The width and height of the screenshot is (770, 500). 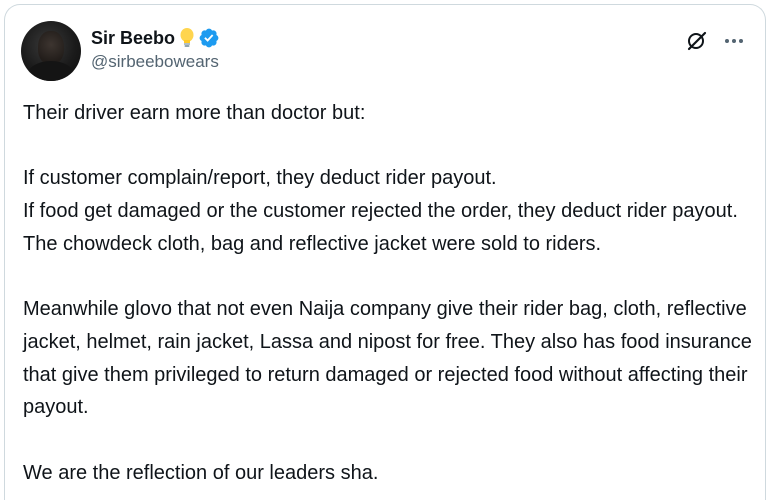 I want to click on more-options-icon, so click(x=734, y=41).